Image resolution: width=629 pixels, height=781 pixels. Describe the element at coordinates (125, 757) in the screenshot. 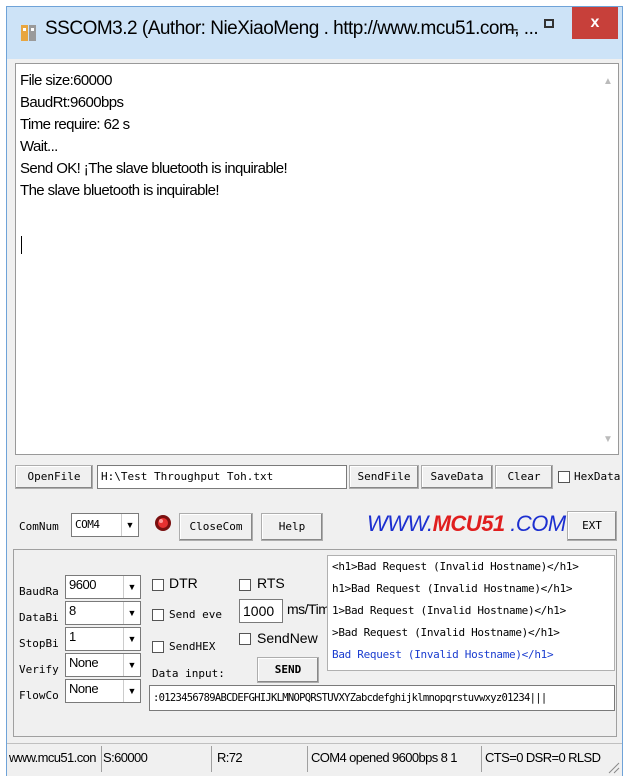

I see `status-sent-count: S:60000` at that location.